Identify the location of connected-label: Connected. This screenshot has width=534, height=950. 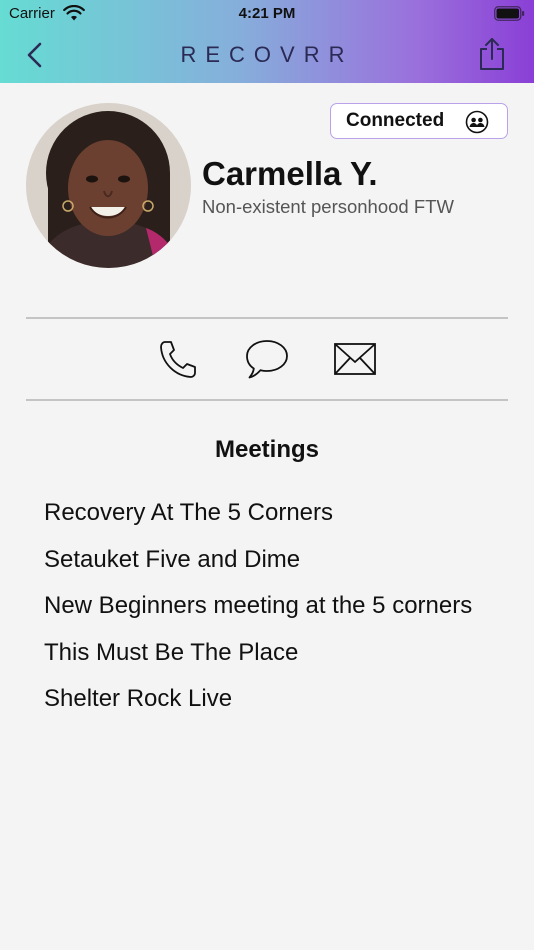
(395, 120).